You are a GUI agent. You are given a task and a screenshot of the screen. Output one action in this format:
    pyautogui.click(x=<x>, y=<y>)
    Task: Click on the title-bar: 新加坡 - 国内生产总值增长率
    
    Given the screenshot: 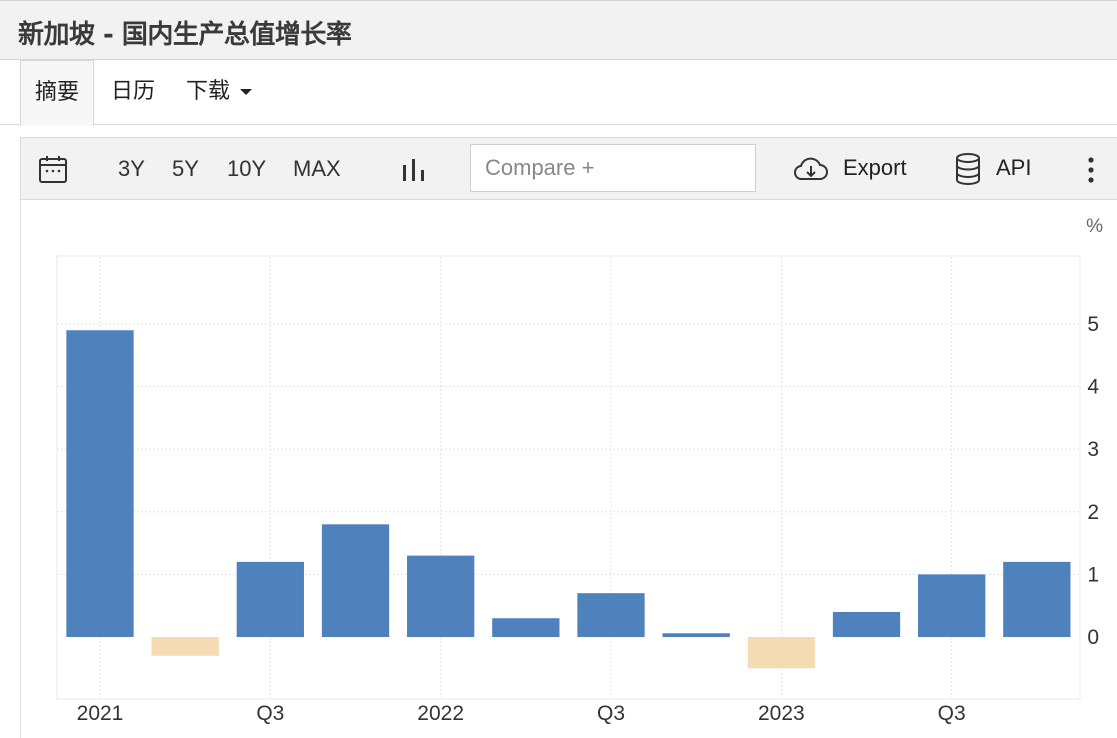 What is the action you would take?
    pyautogui.click(x=558, y=30)
    